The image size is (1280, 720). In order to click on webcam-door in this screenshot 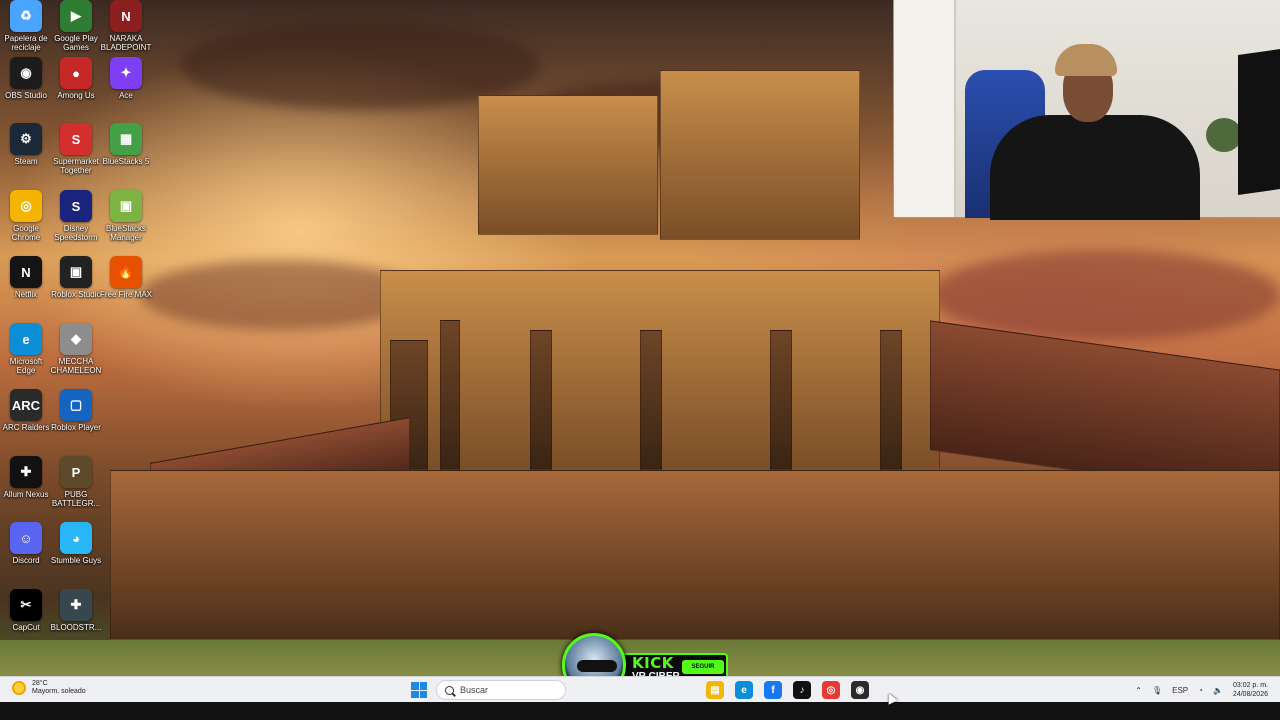, I will do `click(925, 108)`.